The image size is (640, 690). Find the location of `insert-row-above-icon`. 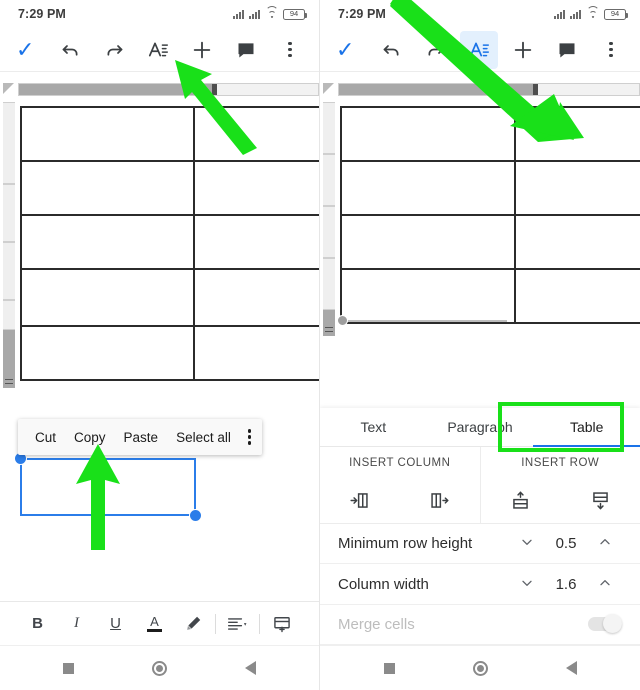

insert-row-above-icon is located at coordinates (520, 500).